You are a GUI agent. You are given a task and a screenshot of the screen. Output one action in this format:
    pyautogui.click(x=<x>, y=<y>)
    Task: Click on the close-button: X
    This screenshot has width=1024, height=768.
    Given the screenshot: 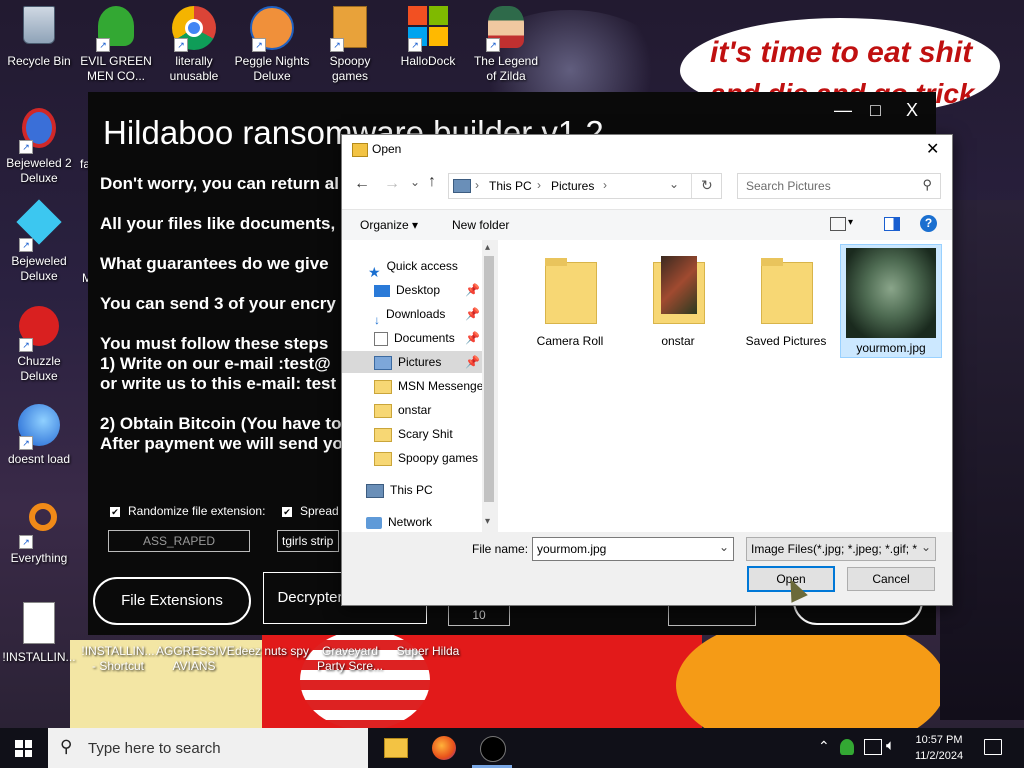 What is the action you would take?
    pyautogui.click(x=912, y=110)
    